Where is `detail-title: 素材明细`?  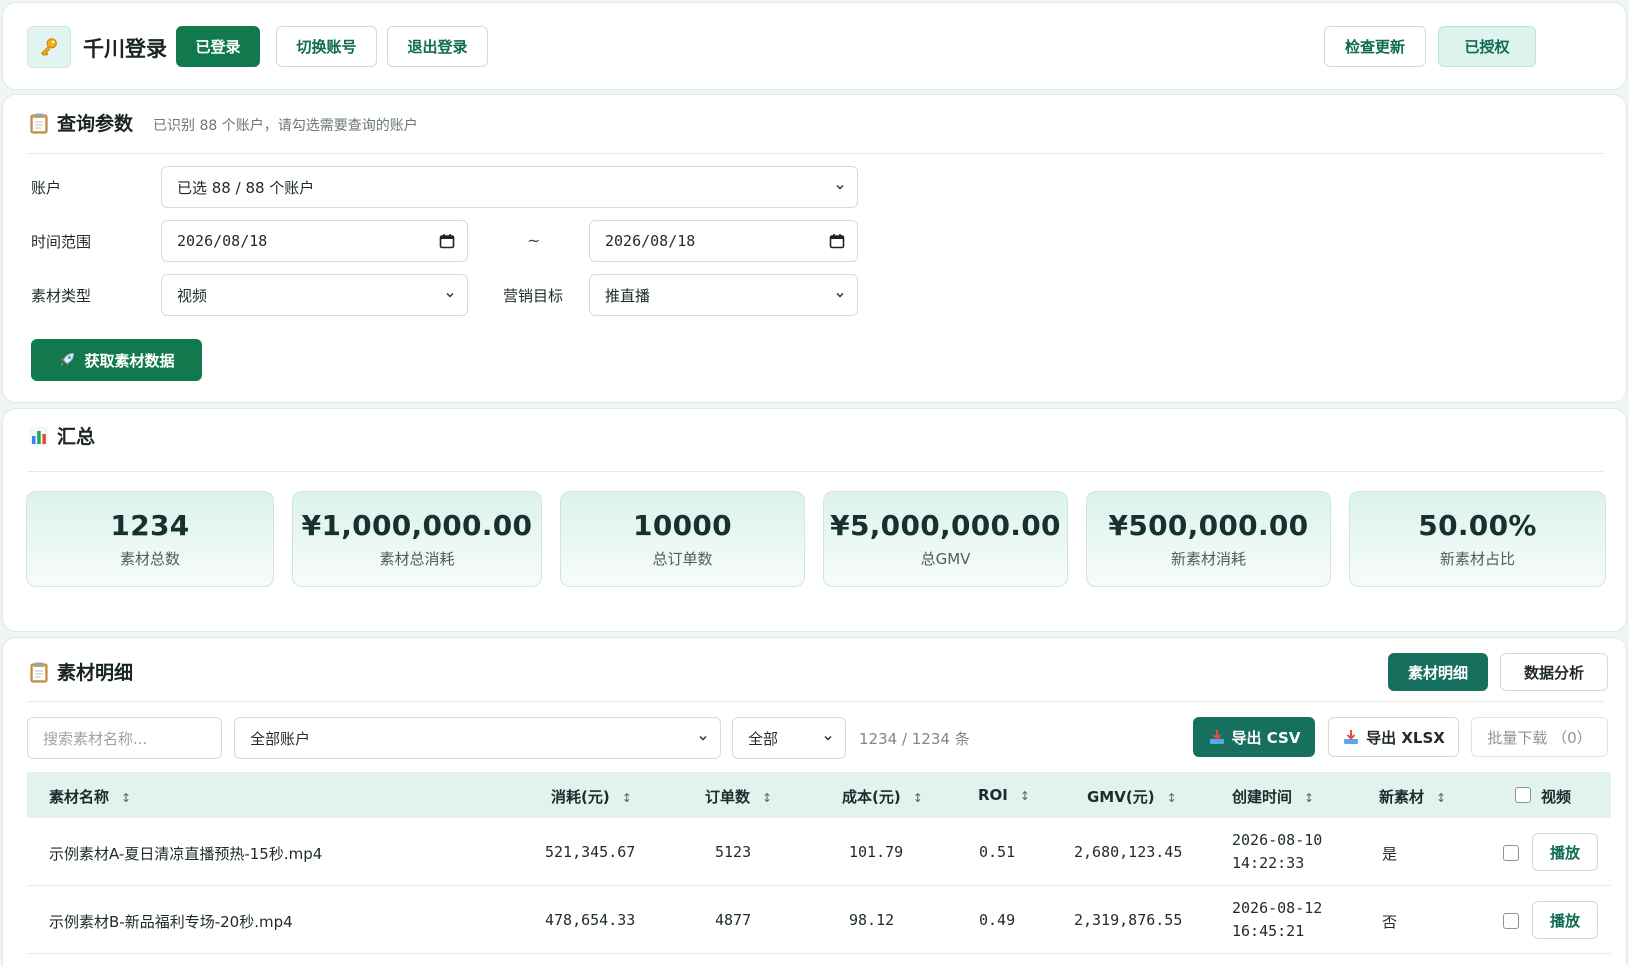
detail-title: 素材明细 is located at coordinates (81, 671).